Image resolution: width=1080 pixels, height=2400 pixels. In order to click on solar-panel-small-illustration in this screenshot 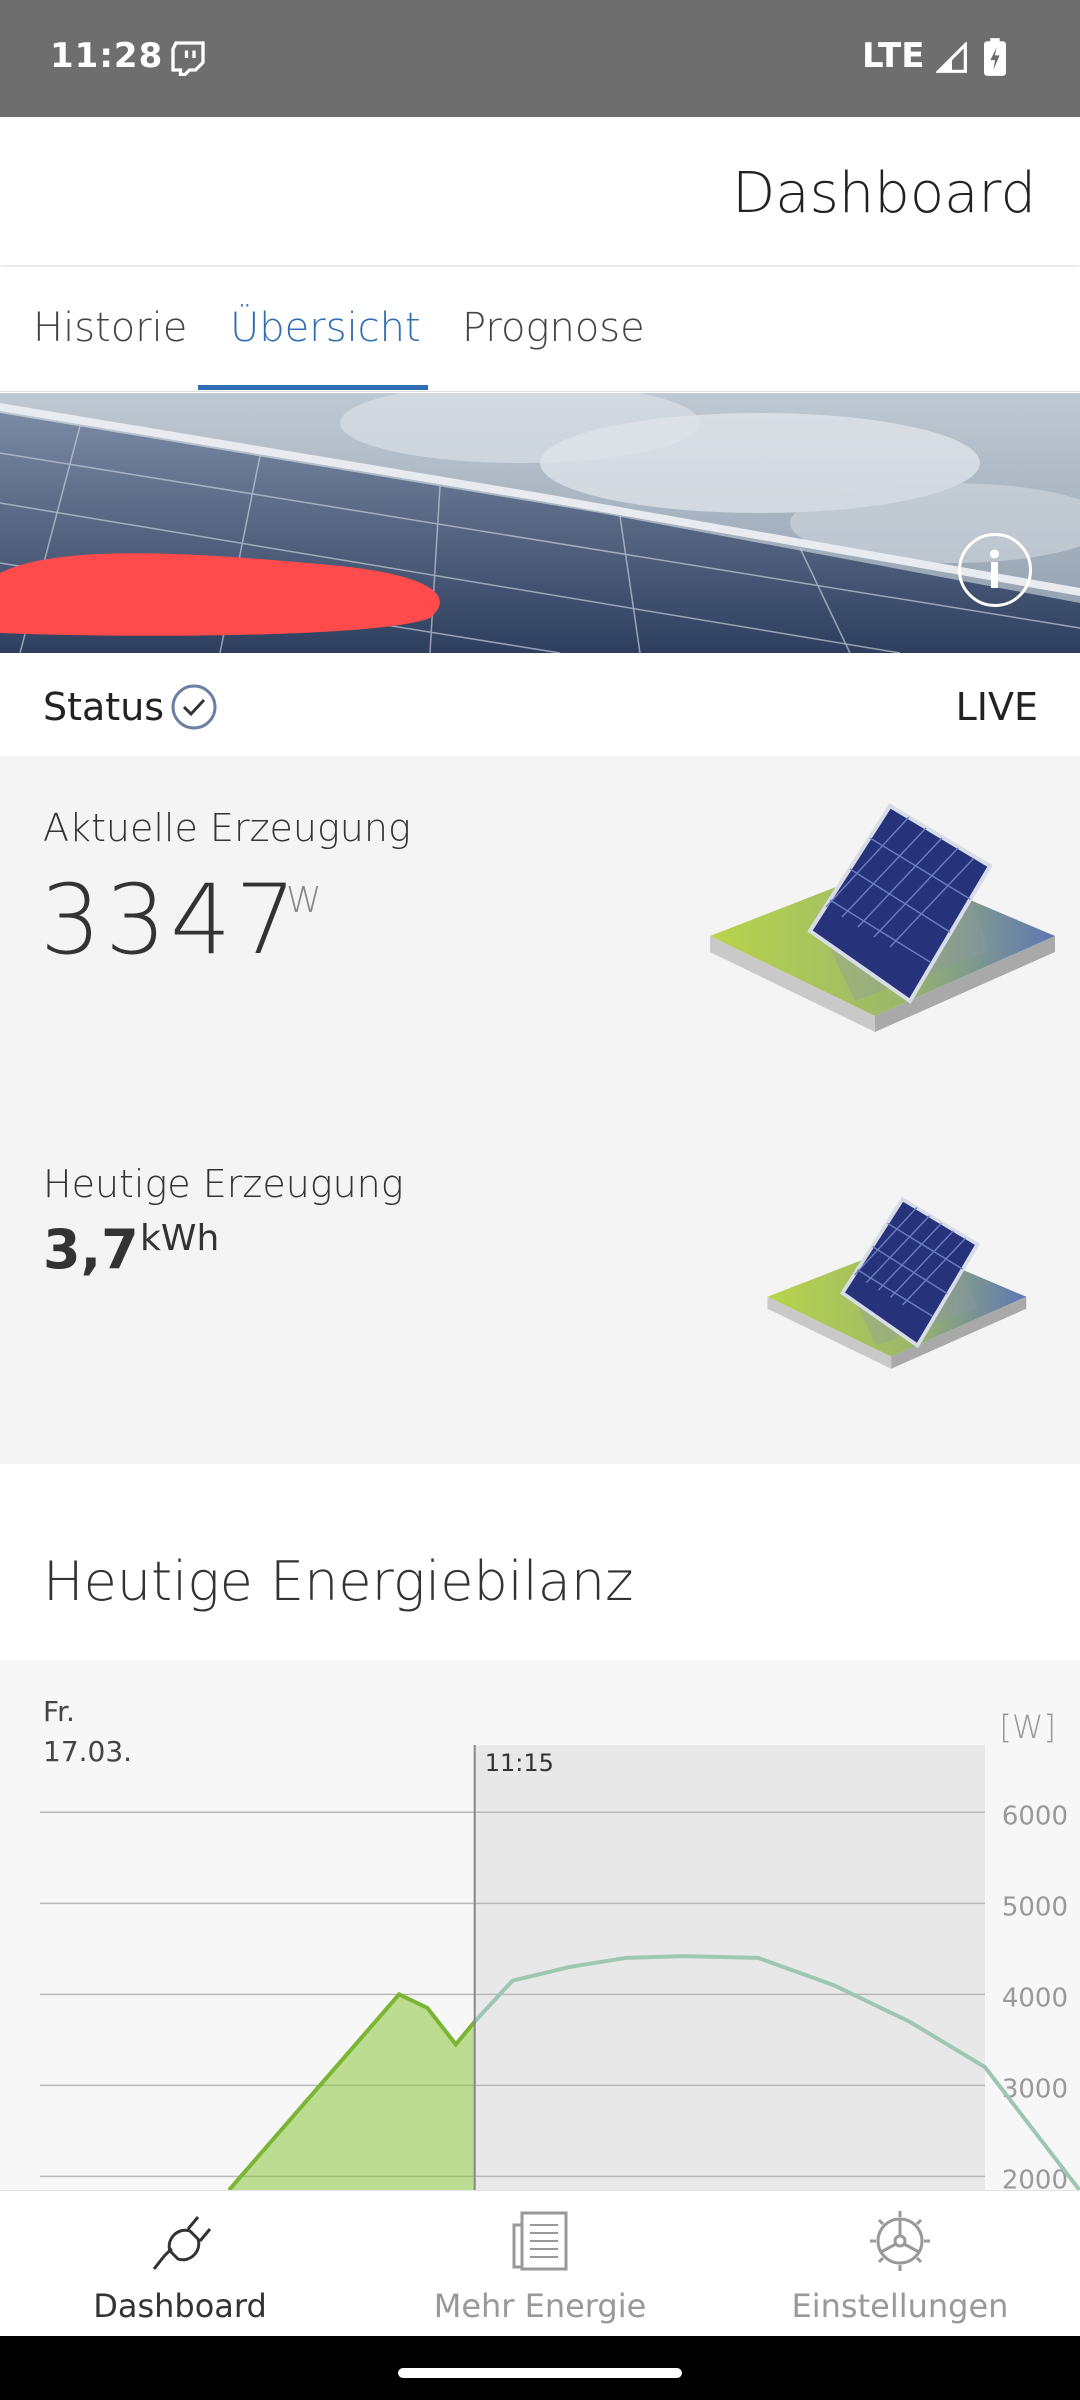, I will do `click(897, 1282)`.